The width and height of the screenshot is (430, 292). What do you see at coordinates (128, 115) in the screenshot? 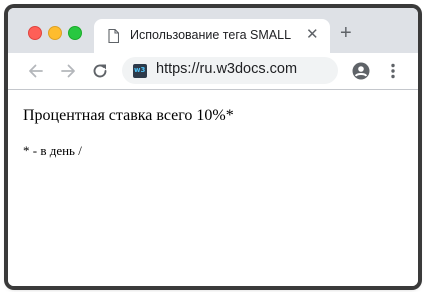
I see `main-paragraph: Процентная ставка всего 10%*` at bounding box center [128, 115].